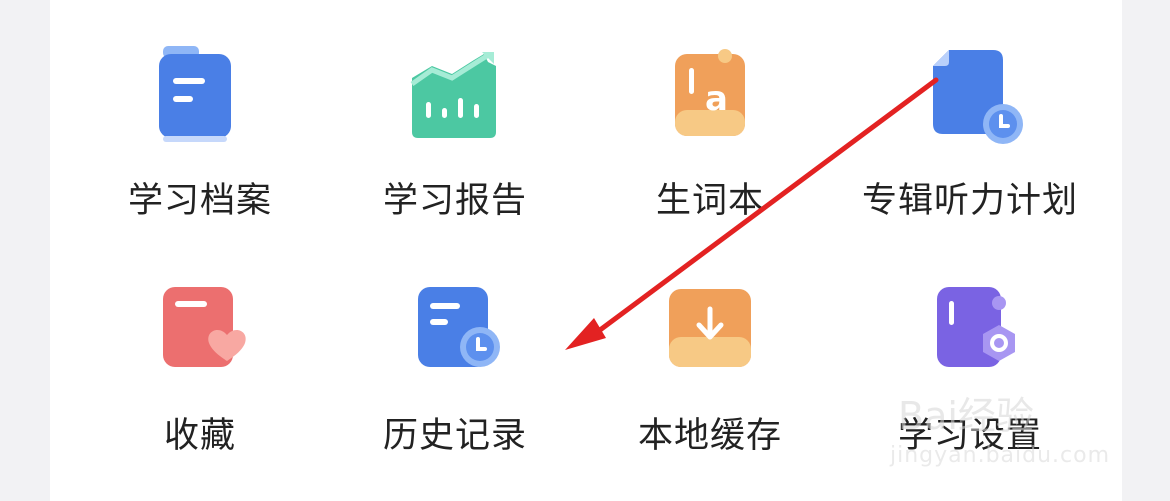 This screenshot has height=501, width=1170. Describe the element at coordinates (195, 94) in the screenshot. I see `clipboard-icon` at that location.